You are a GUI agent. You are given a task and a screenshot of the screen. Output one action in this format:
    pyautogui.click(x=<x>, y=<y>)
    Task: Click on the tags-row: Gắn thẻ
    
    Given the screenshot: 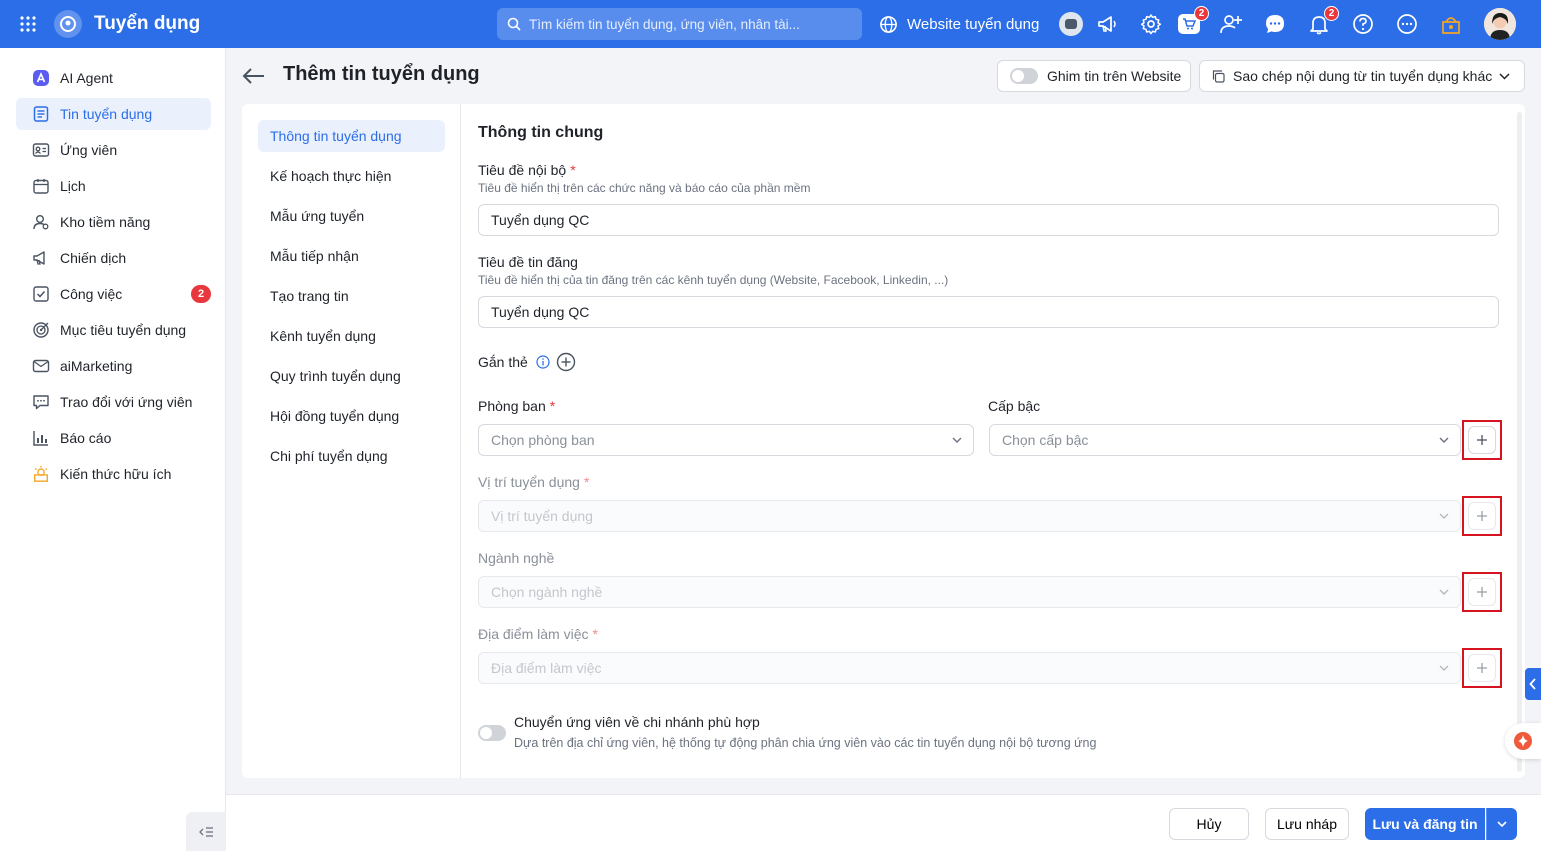 What is the action you would take?
    pyautogui.click(x=527, y=362)
    